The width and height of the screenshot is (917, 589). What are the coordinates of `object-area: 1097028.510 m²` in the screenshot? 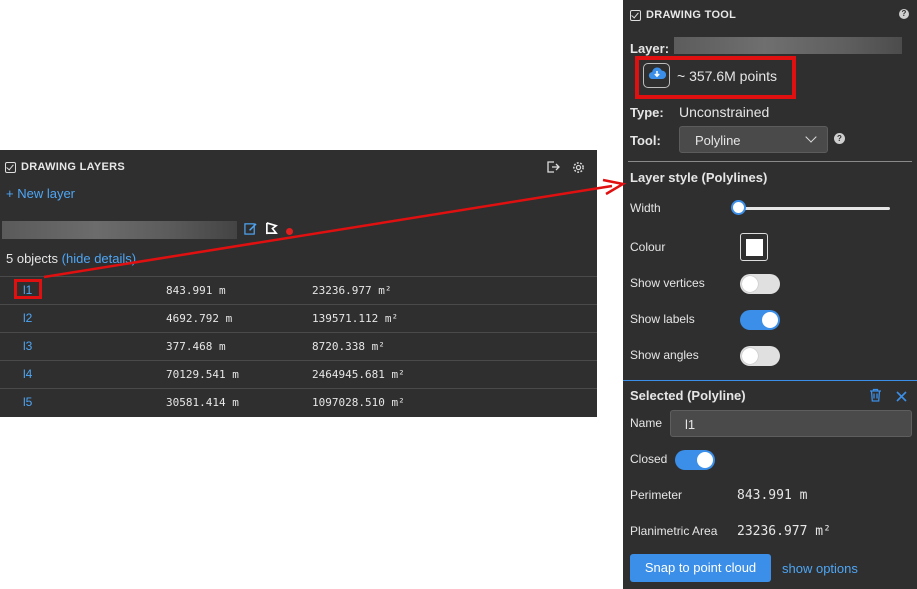 It's located at (358, 402).